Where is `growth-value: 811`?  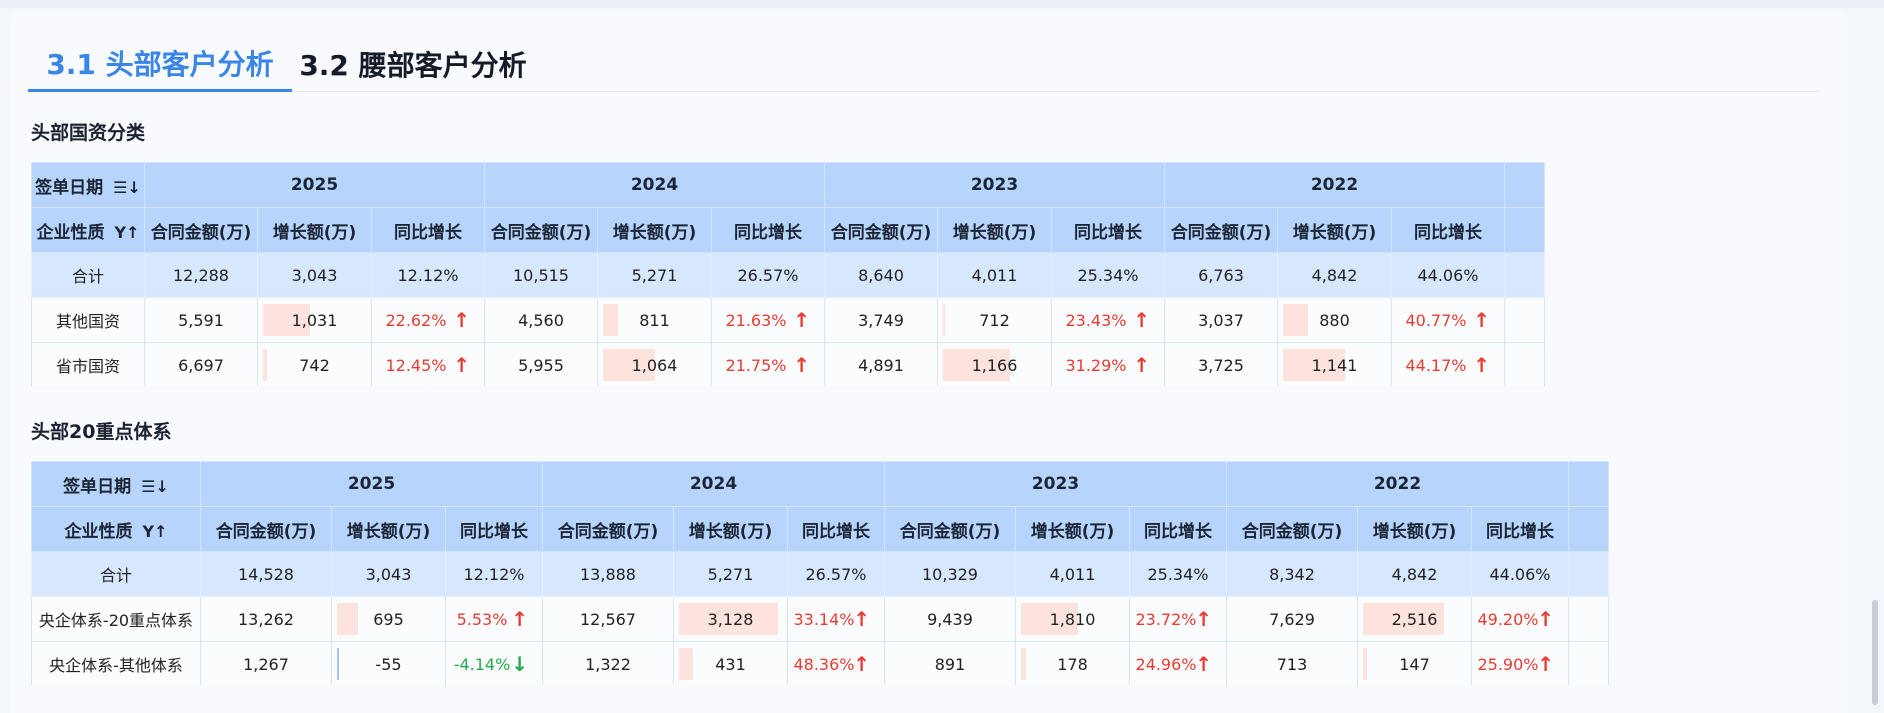
growth-value: 811 is located at coordinates (654, 320).